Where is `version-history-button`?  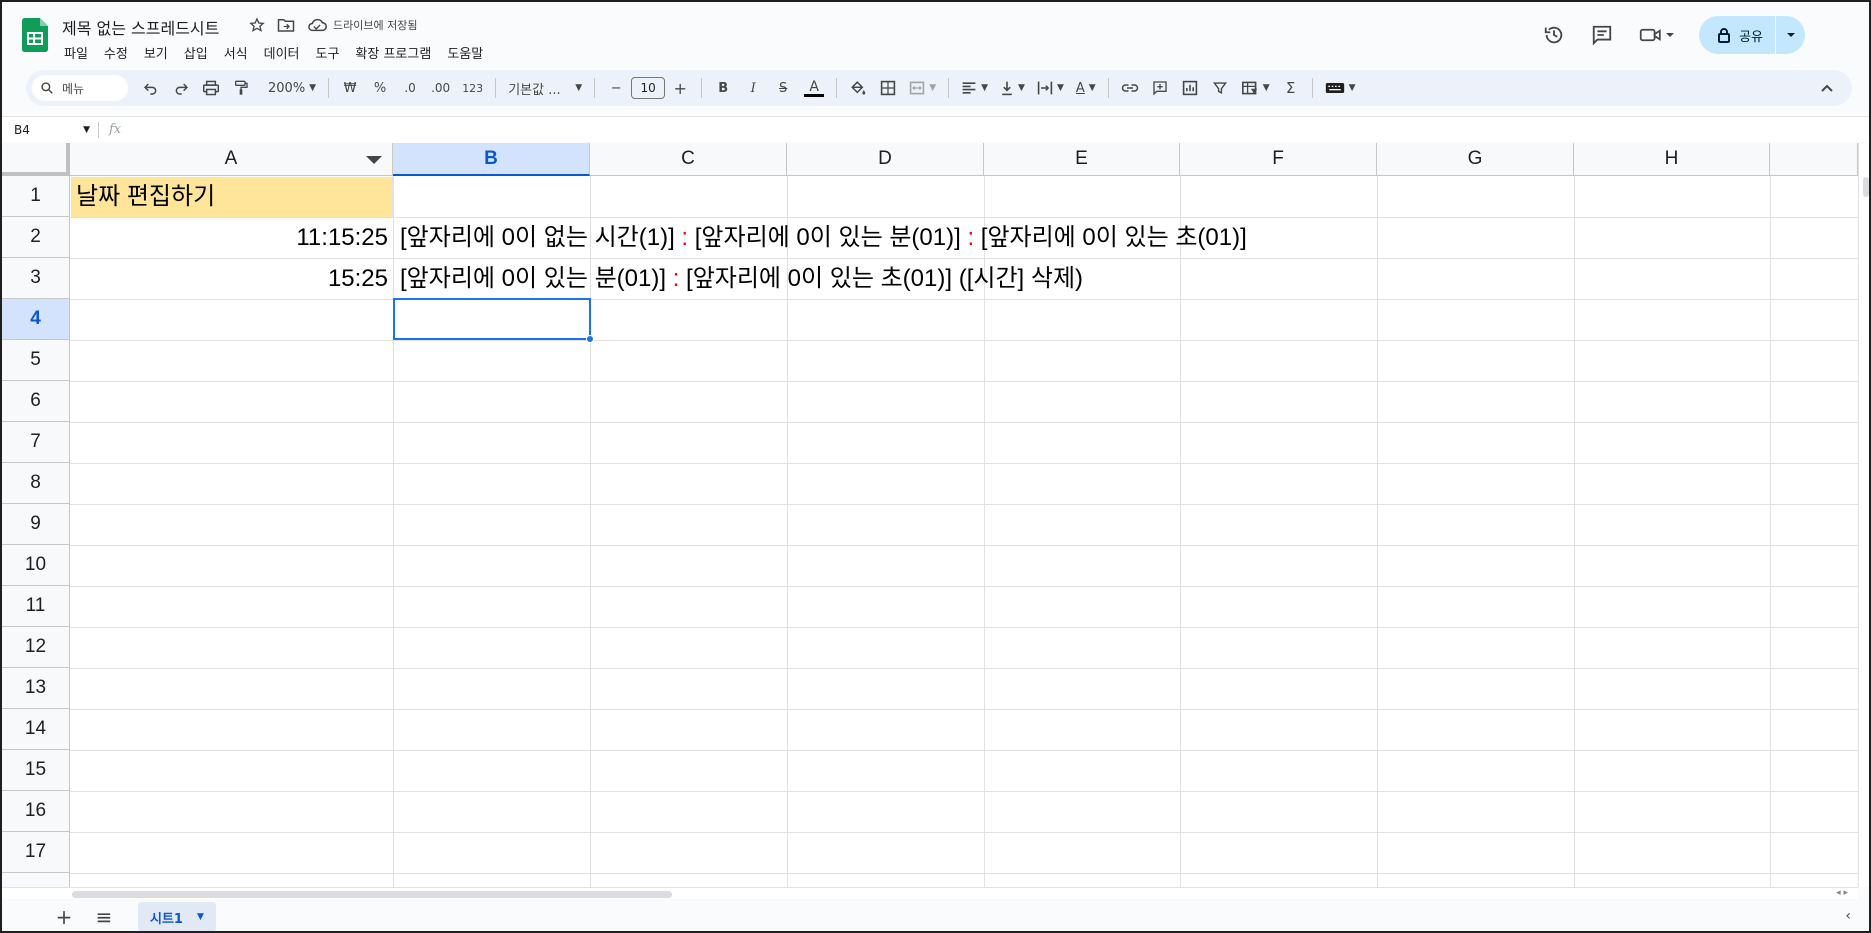 version-history-button is located at coordinates (1554, 35).